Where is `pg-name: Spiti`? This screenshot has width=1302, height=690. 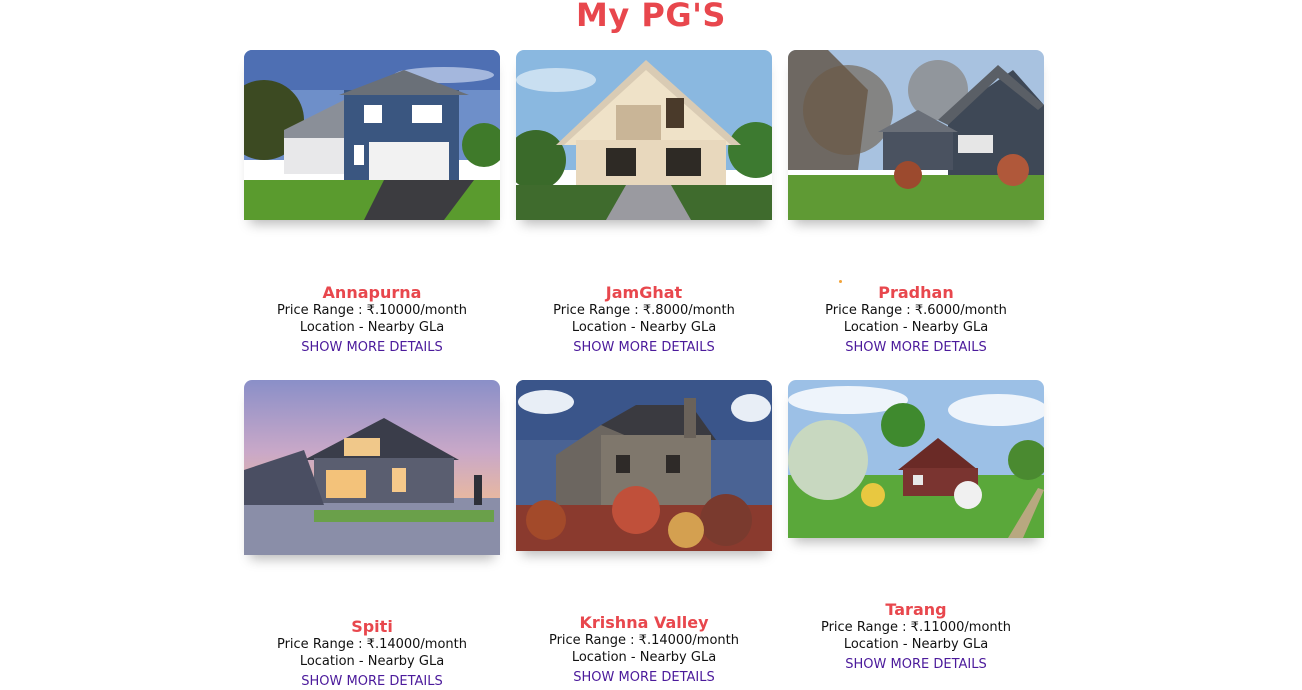
pg-name: Spiti is located at coordinates (372, 626).